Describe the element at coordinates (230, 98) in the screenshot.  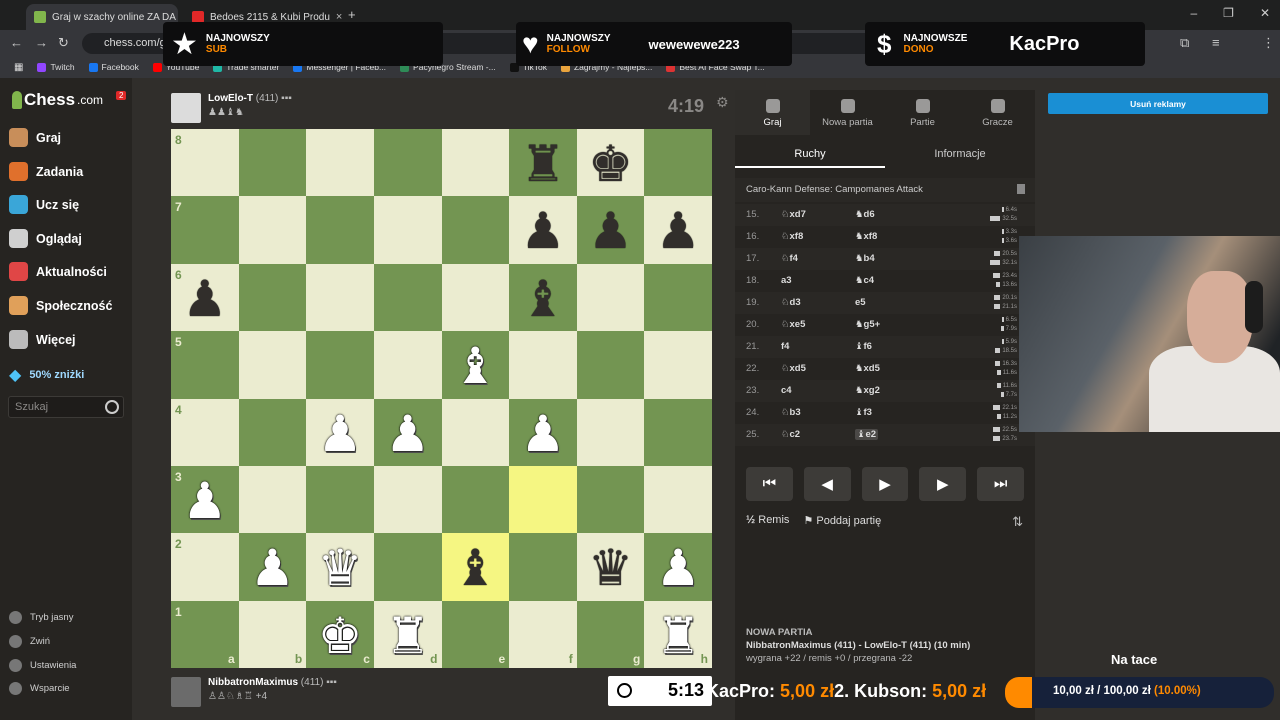
I see `player-name: LowElo-T` at that location.